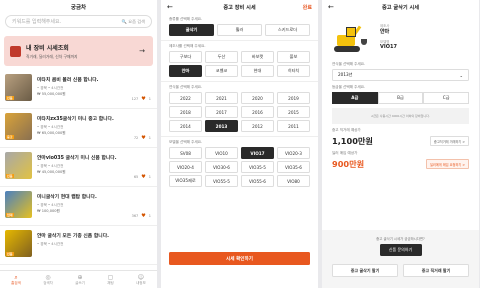 This screenshot has width=480, height=288. Describe the element at coordinates (257, 167) in the screenshot. I see `model-option: VIO35-5` at that location.